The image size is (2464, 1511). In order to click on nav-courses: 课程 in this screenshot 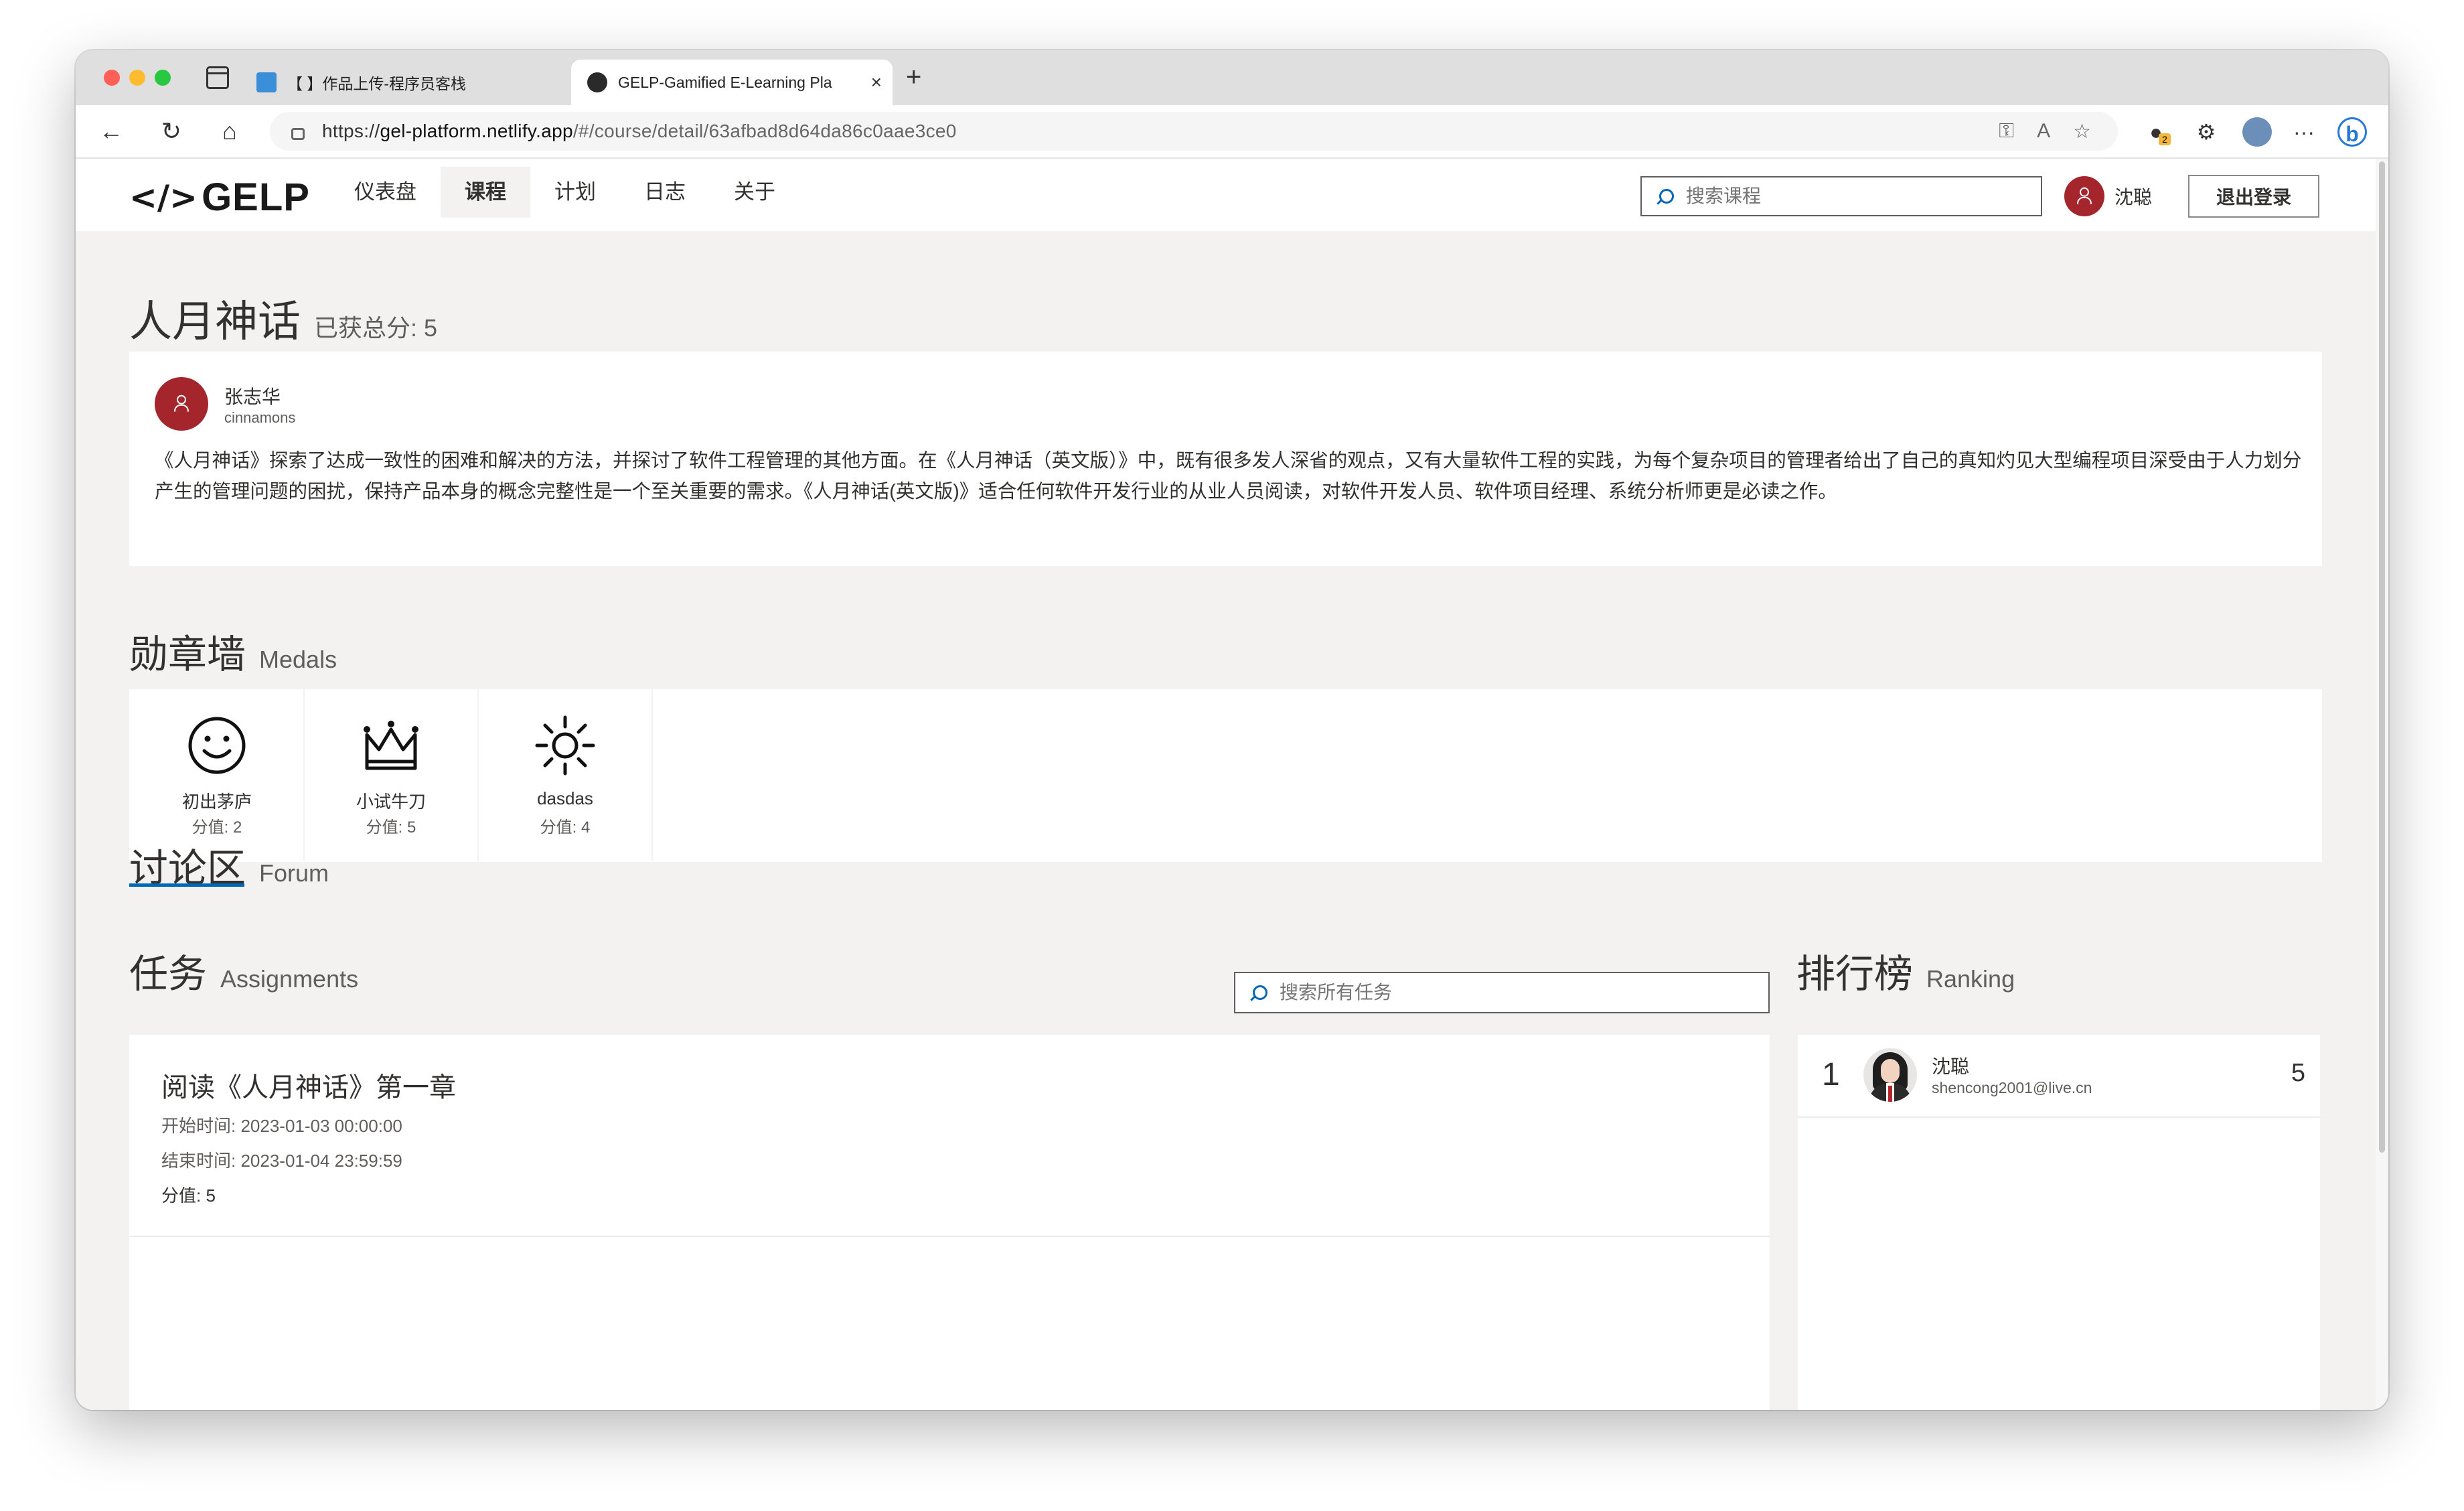, I will do `click(485, 192)`.